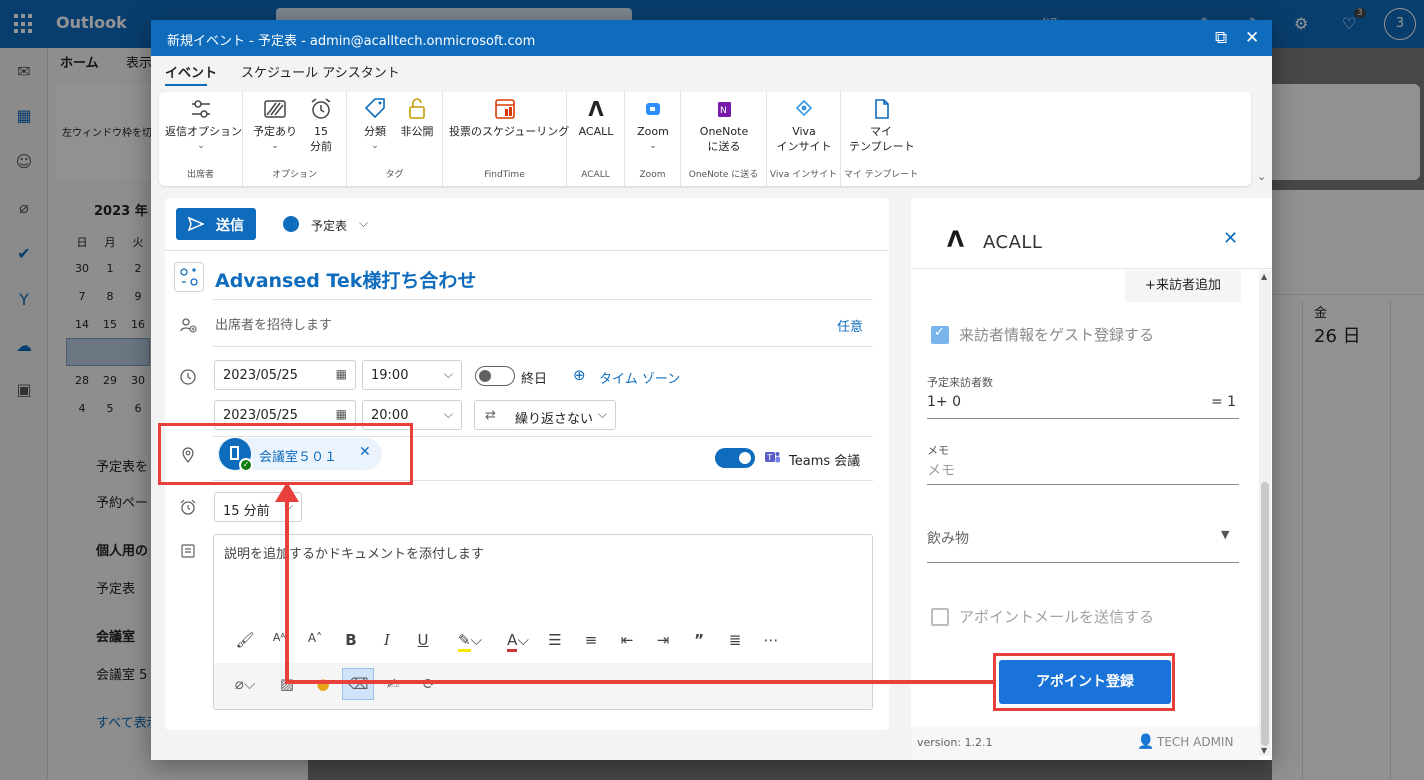 The height and width of the screenshot is (780, 1424). I want to click on signature-icon: ✍, so click(393, 684).